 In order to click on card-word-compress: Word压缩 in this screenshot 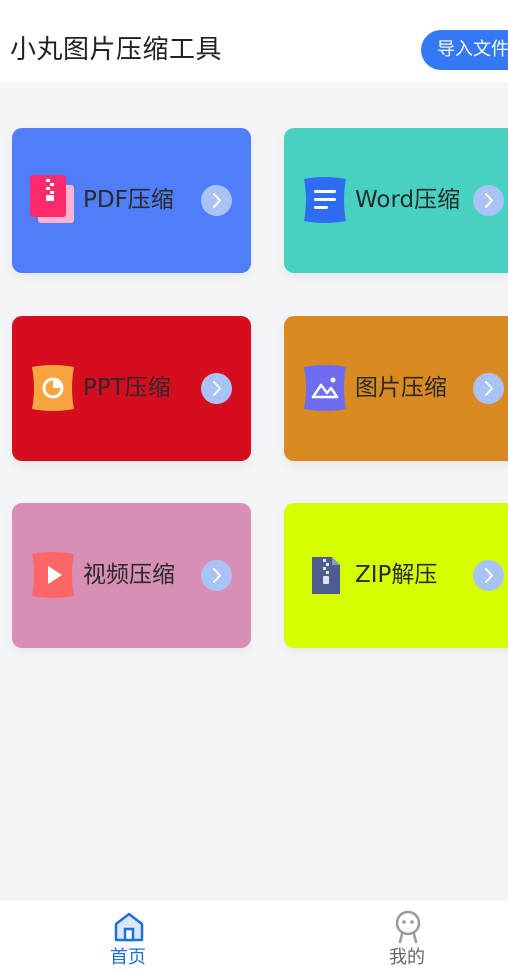, I will do `click(396, 200)`.